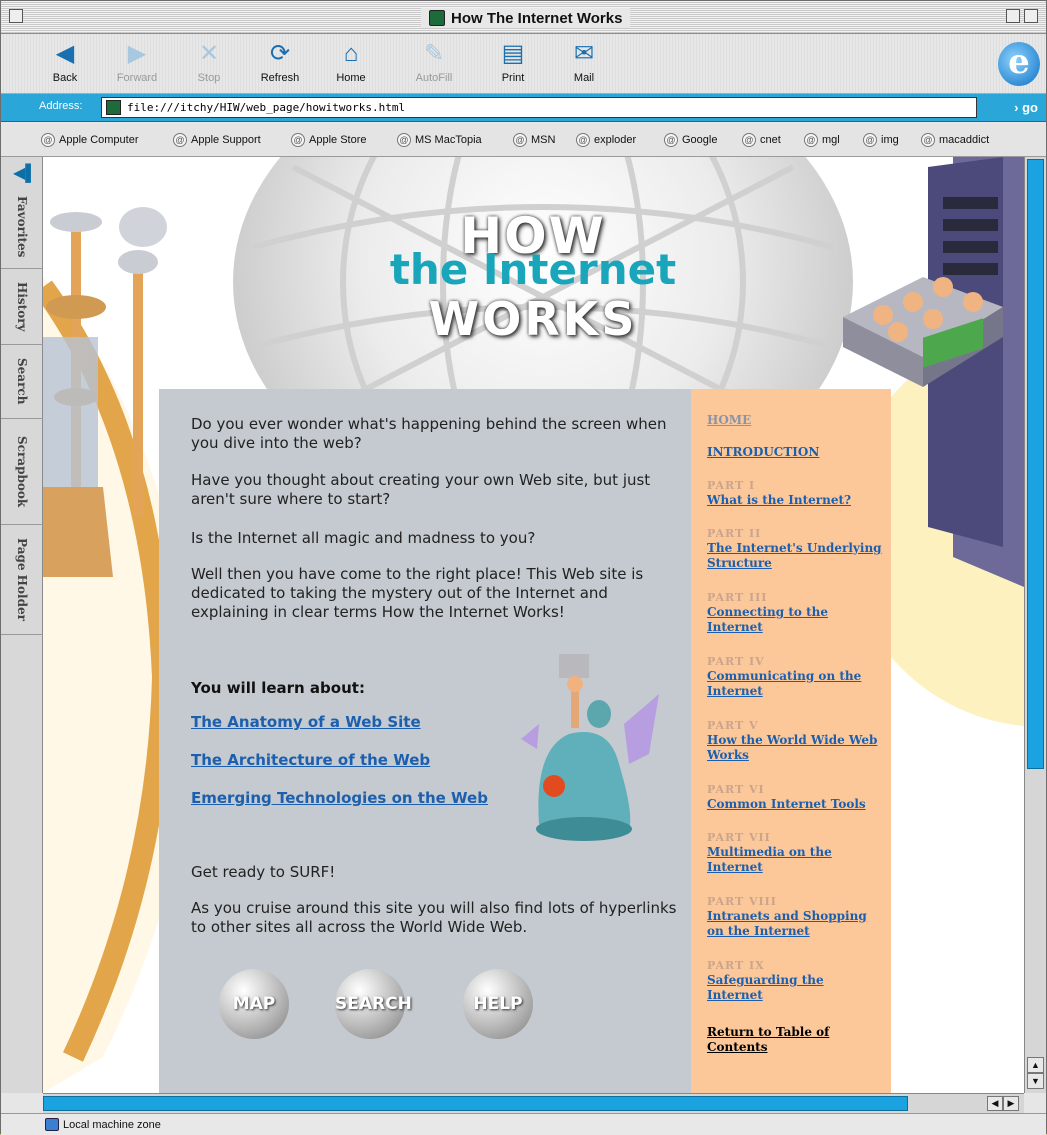 This screenshot has width=1047, height=1135. What do you see at coordinates (209, 53) in the screenshot?
I see `stop-icon: ✕` at bounding box center [209, 53].